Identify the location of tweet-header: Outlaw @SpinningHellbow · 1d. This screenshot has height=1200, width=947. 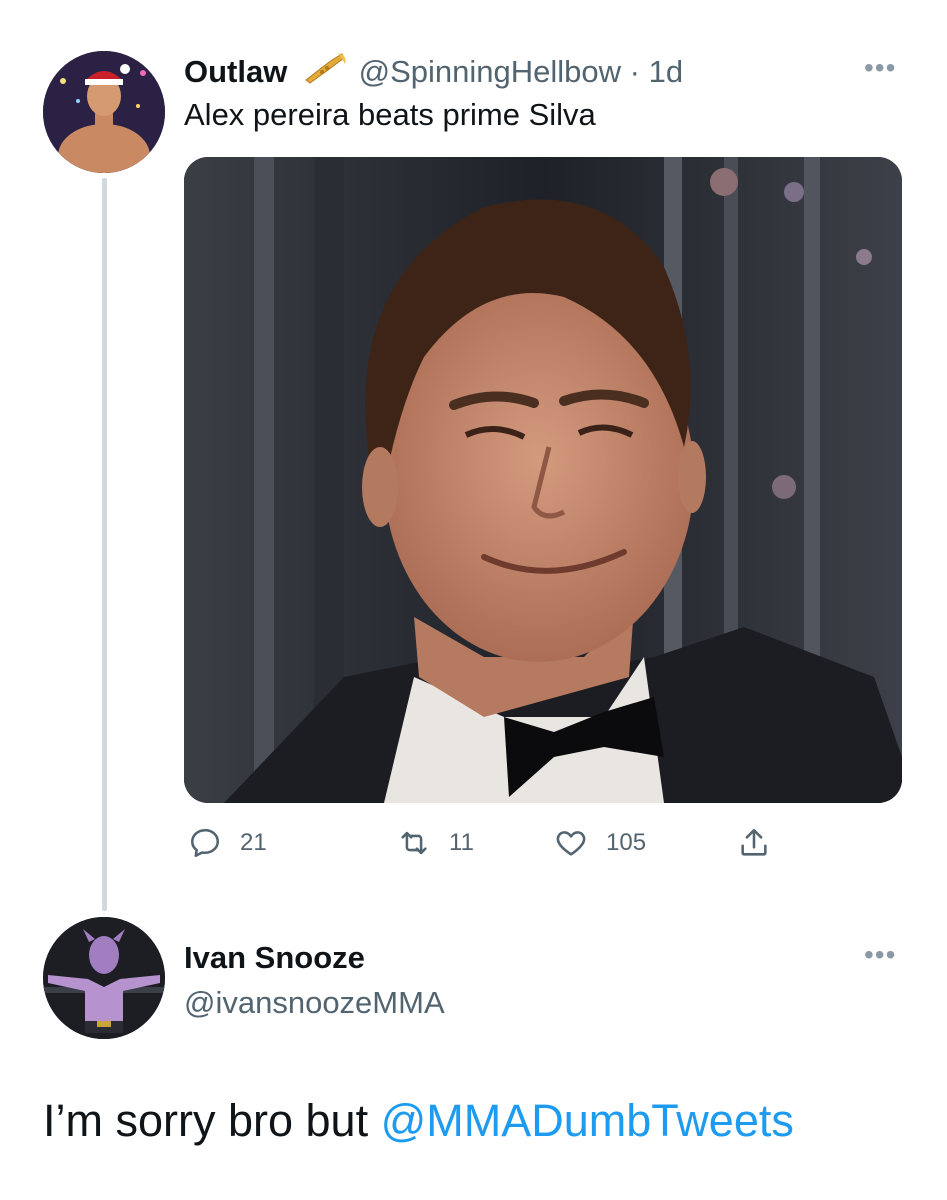
(433, 73).